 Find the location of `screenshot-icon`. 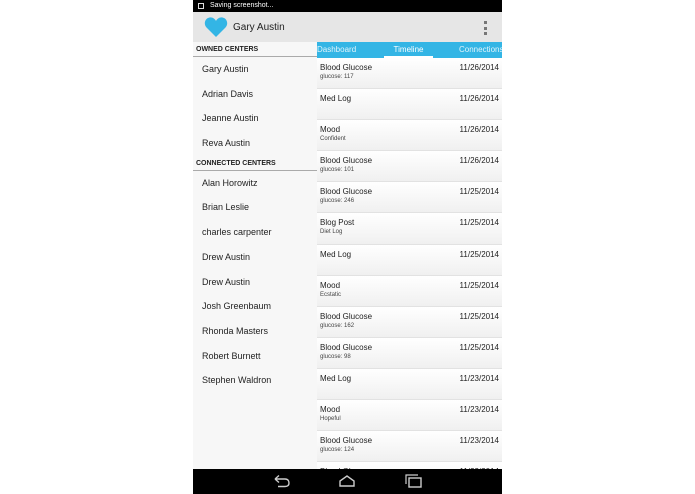

screenshot-icon is located at coordinates (201, 6).